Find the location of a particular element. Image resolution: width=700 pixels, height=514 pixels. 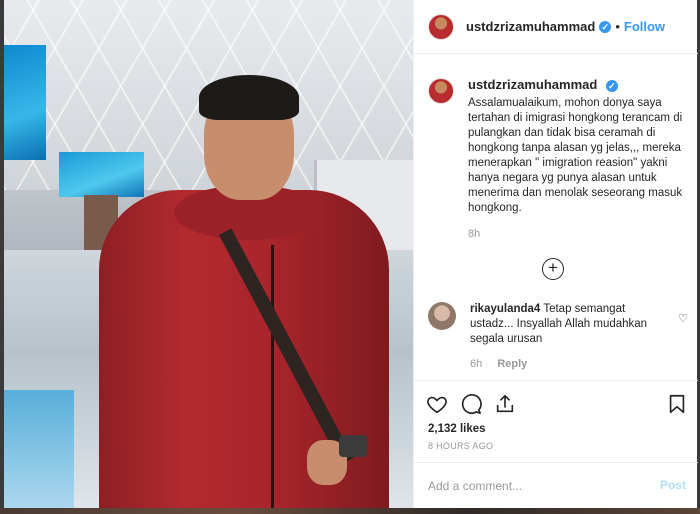

comment-age: 6h is located at coordinates (476, 364).